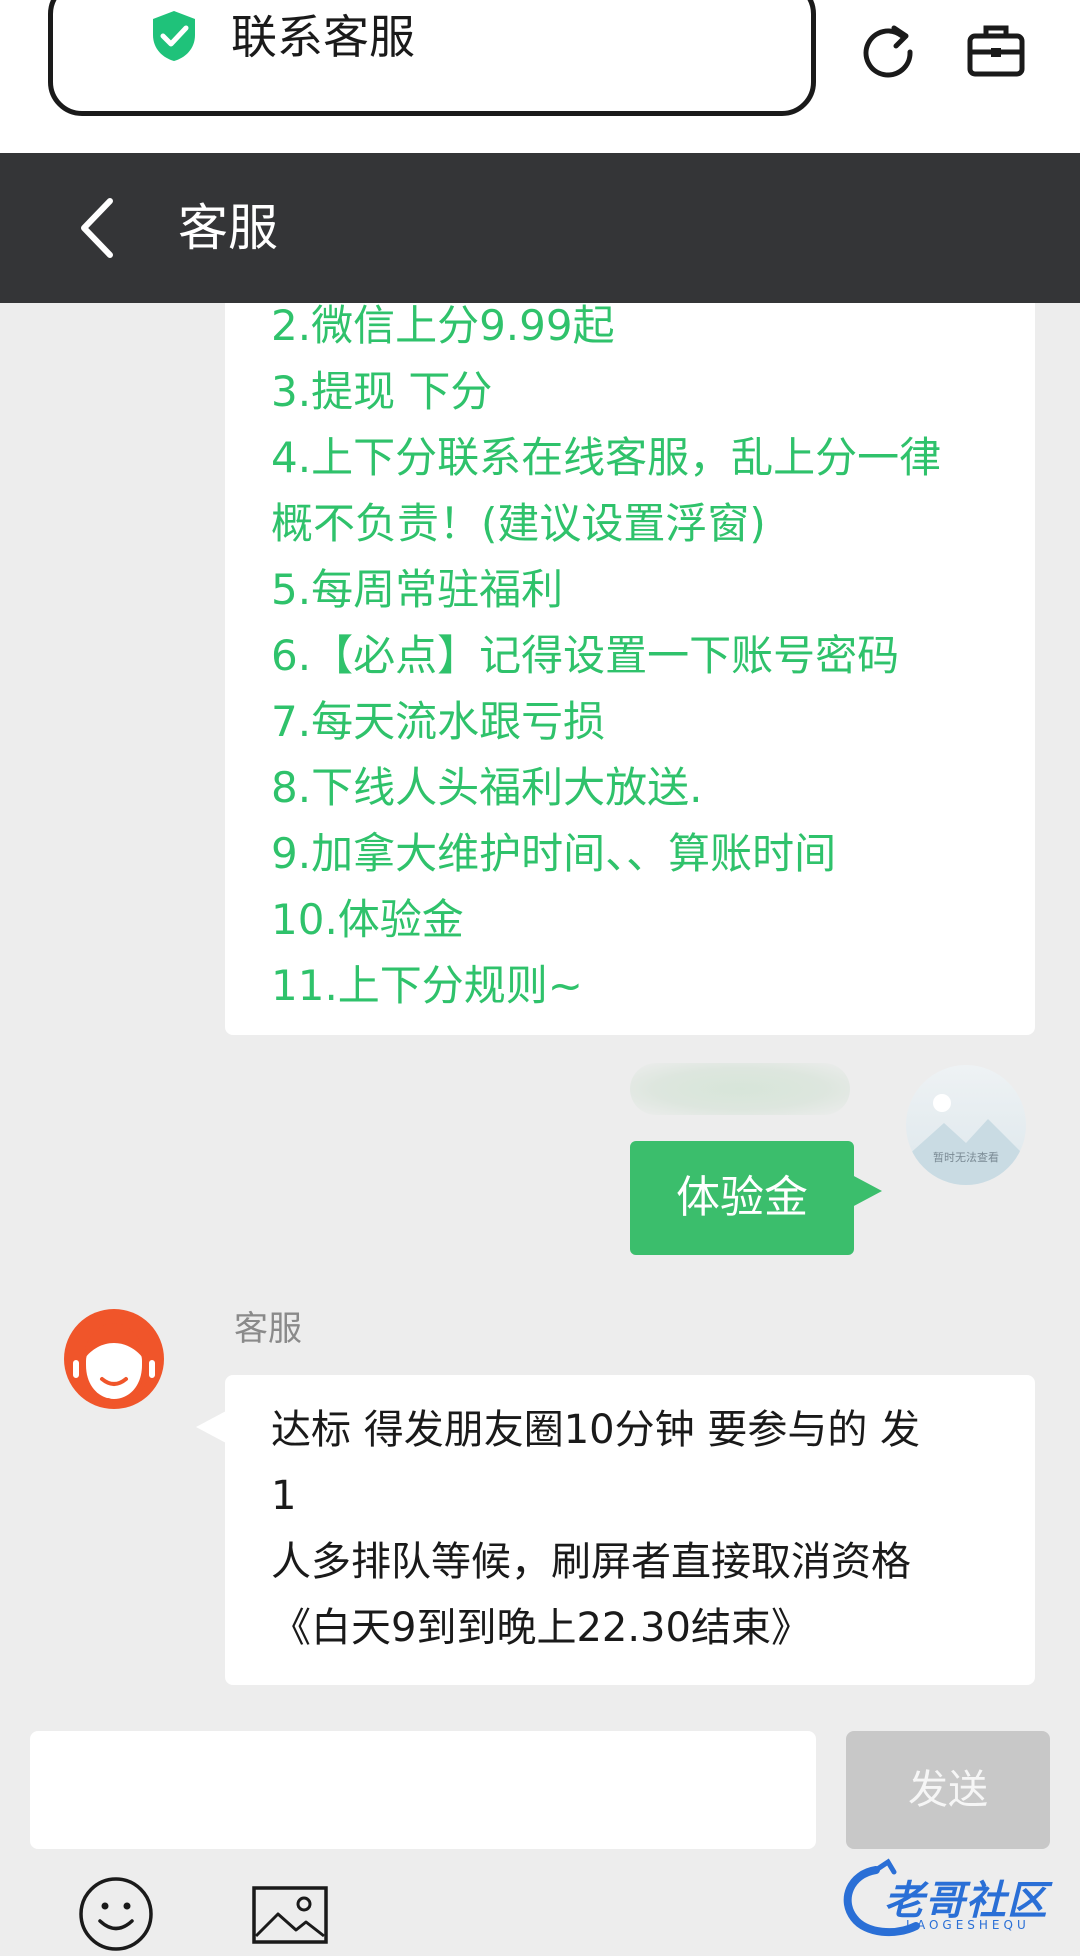 The width and height of the screenshot is (1080, 1956). I want to click on rule-line: 概不负责！(建议设置浮窗), so click(518, 523).